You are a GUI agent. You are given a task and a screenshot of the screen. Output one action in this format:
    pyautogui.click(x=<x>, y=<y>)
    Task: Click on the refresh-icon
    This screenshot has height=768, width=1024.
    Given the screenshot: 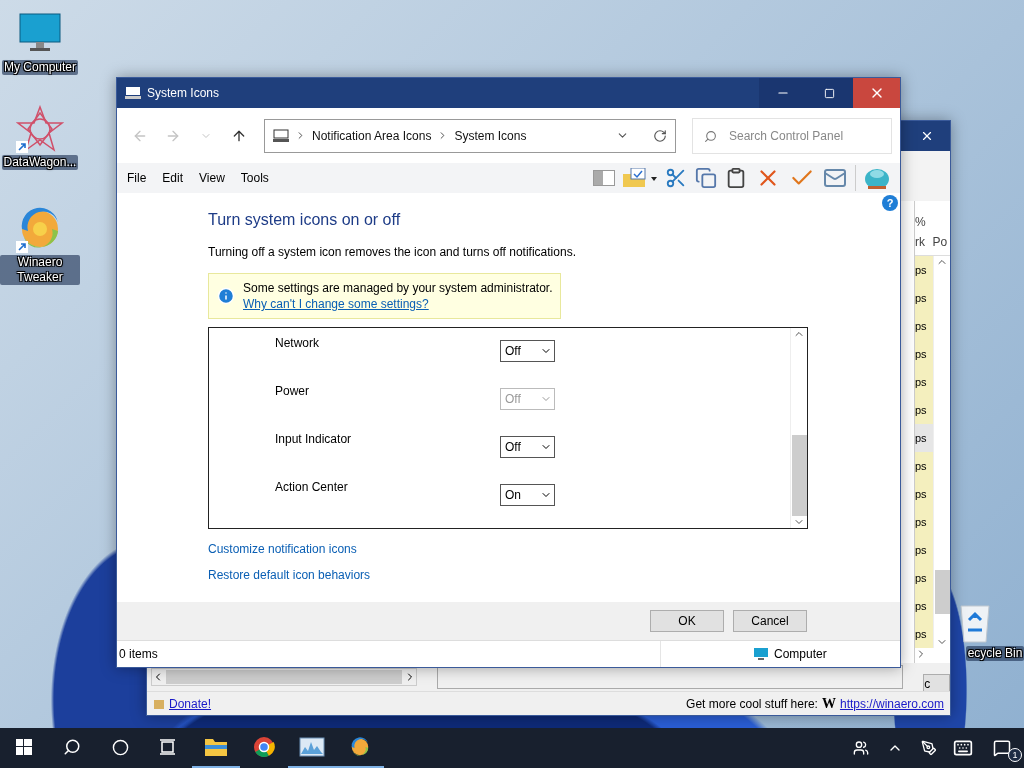 What is the action you would take?
    pyautogui.click(x=660, y=135)
    